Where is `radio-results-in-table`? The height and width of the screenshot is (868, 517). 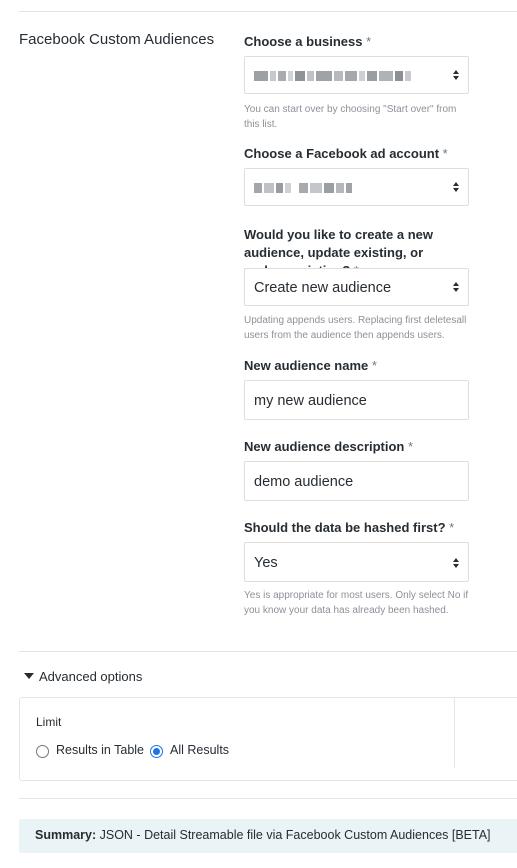
radio-results-in-table is located at coordinates (42, 751).